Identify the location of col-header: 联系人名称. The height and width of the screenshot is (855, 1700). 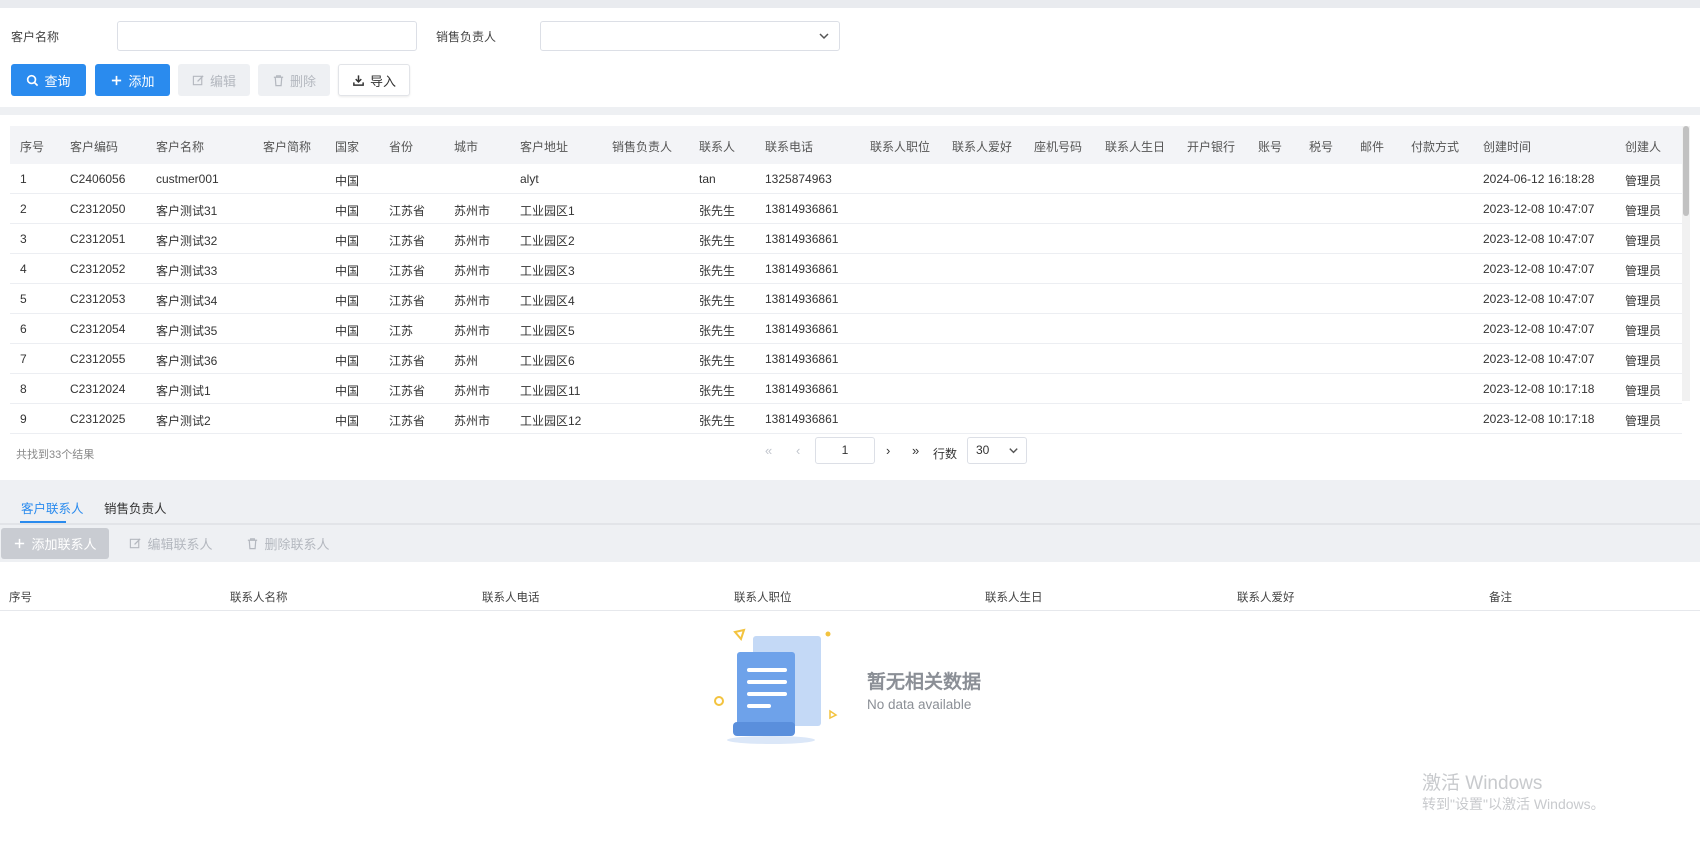
(259, 597).